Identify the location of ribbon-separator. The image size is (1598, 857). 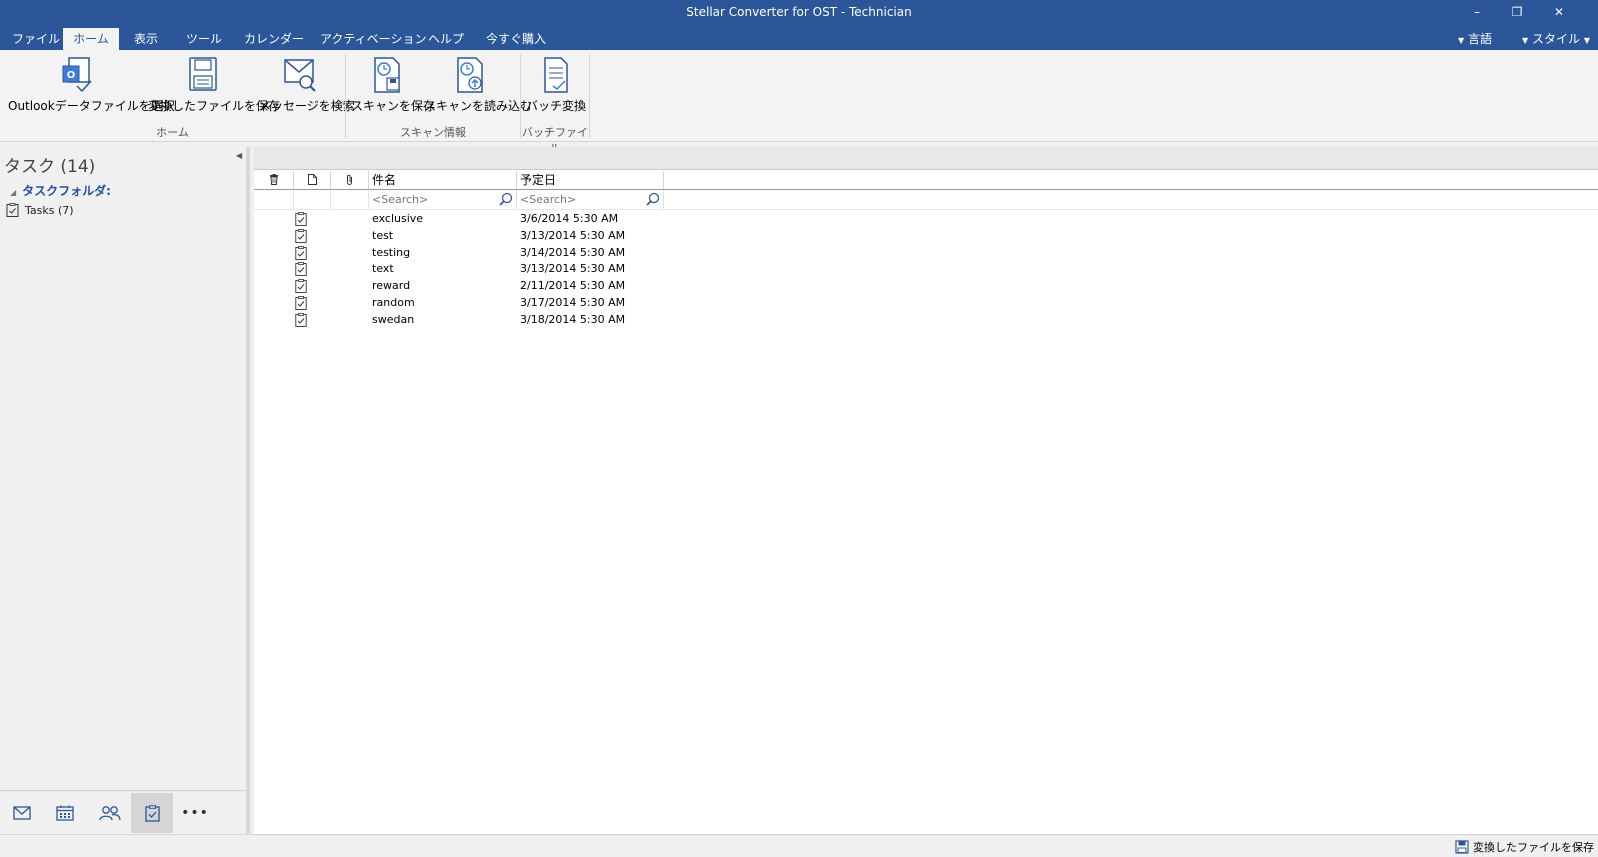
(589, 96).